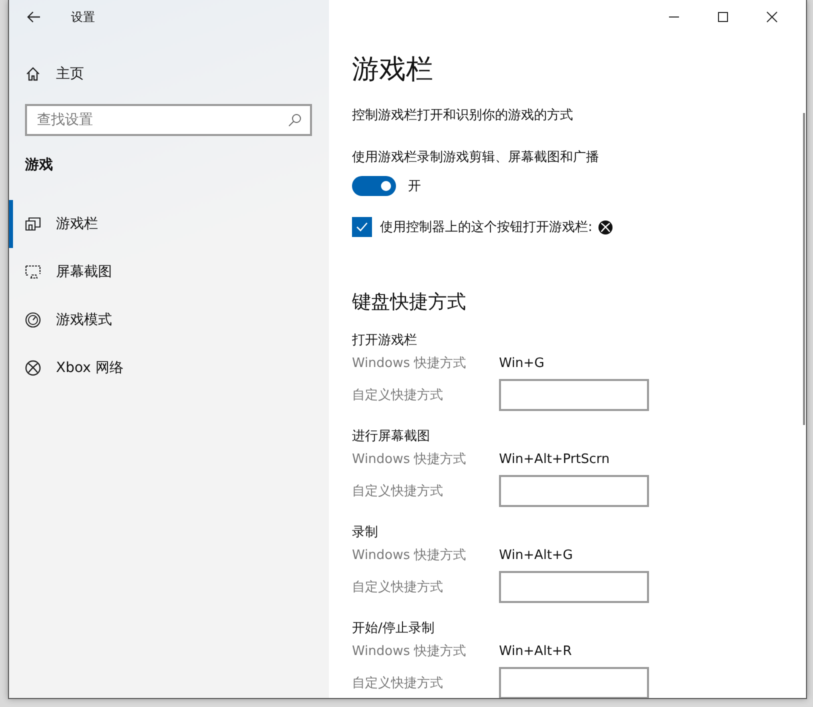 Image resolution: width=813 pixels, height=707 pixels. What do you see at coordinates (414, 186) in the screenshot?
I see `toggle-state-text: 开` at bounding box center [414, 186].